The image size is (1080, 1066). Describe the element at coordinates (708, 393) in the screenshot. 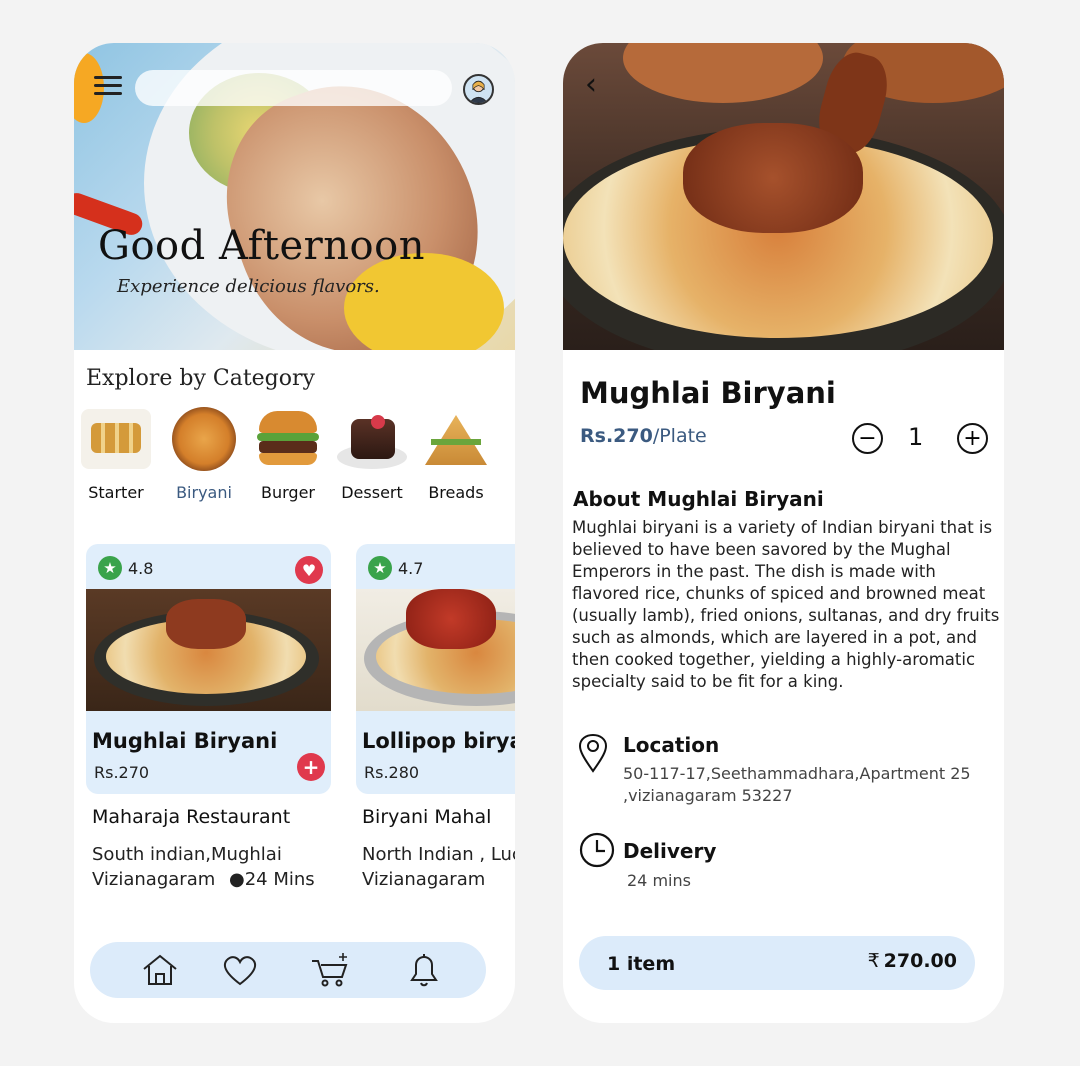

I see `dish-title: Mughlai Biryani` at that location.